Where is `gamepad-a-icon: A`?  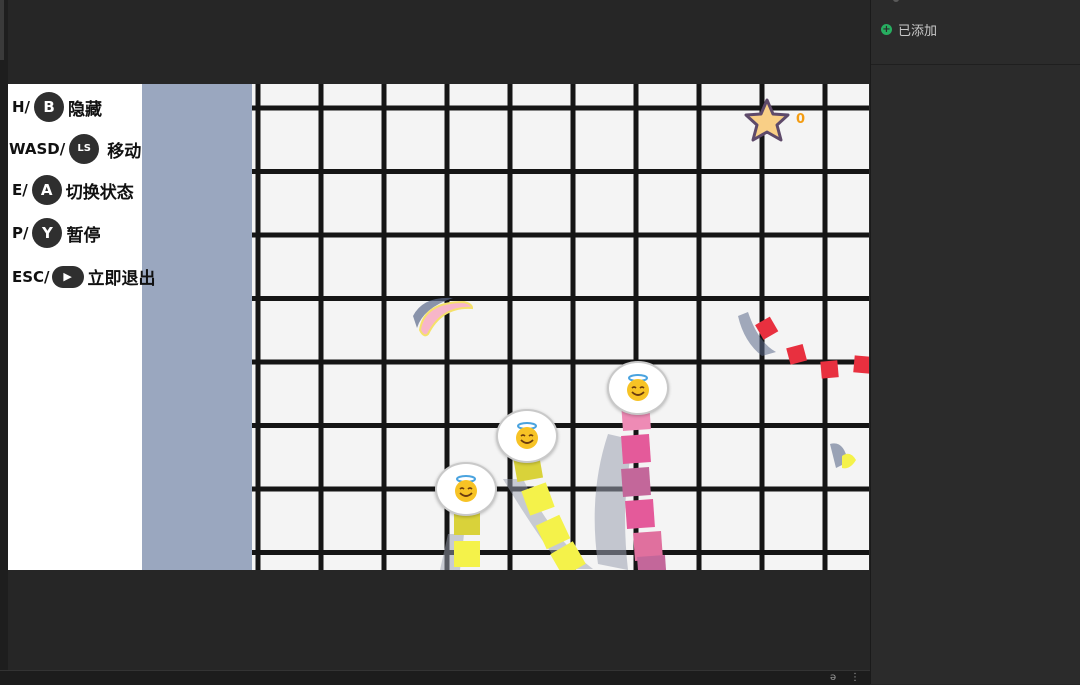 gamepad-a-icon: A is located at coordinates (46, 190).